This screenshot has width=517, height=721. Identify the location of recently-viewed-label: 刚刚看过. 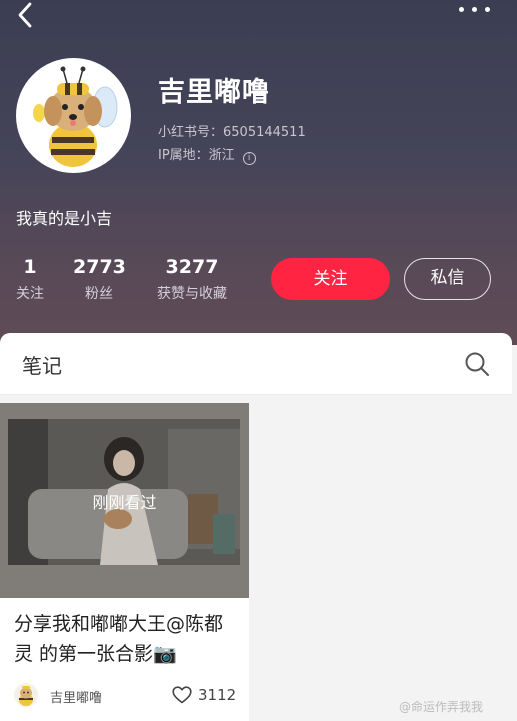
(124, 502).